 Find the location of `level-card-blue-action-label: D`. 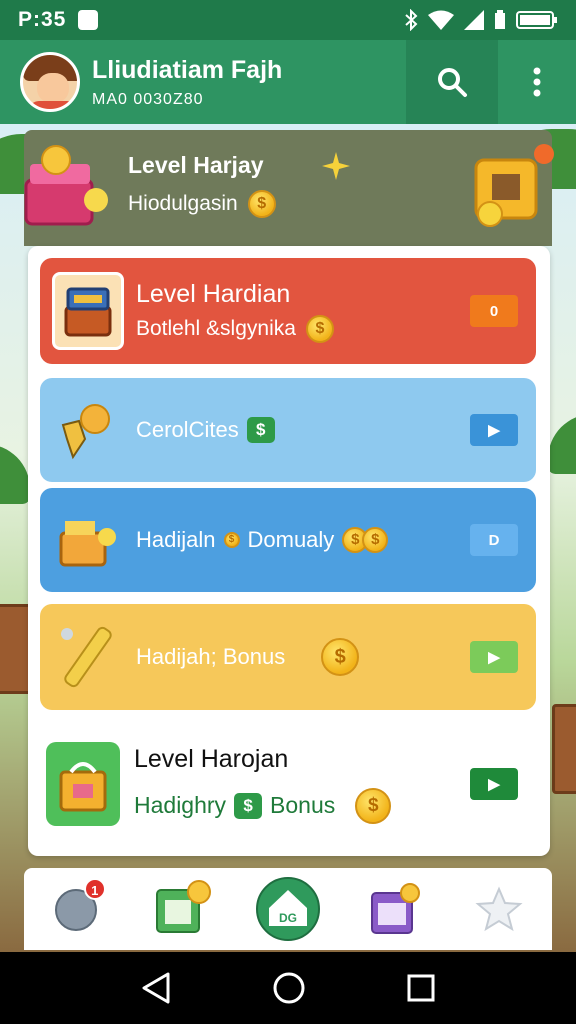

level-card-blue-action-label: D is located at coordinates (494, 540).